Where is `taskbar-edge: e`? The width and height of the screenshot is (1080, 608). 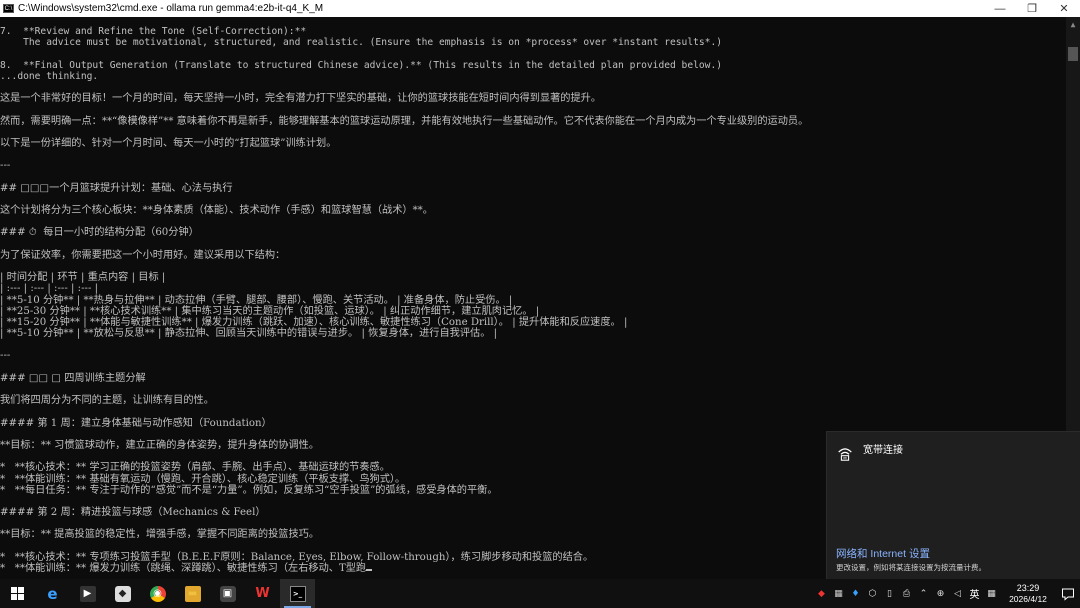
taskbar-edge: e is located at coordinates (52, 593).